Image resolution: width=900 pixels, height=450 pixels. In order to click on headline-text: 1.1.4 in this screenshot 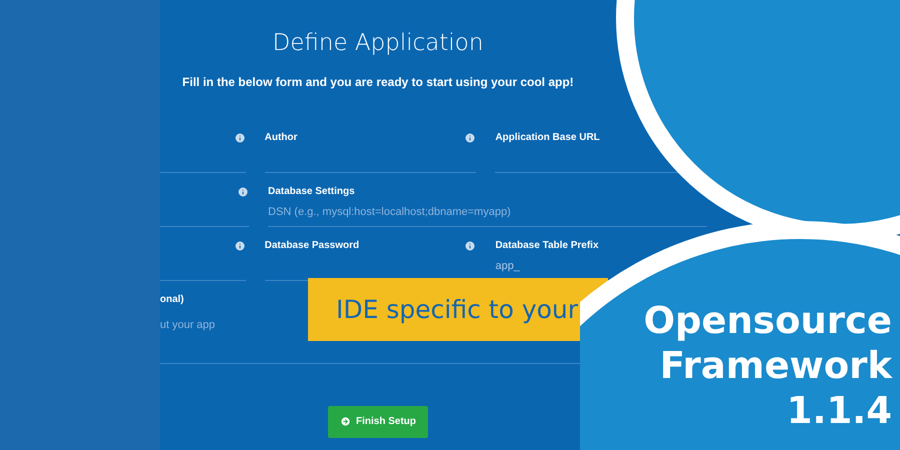, I will do `click(839, 410)`.